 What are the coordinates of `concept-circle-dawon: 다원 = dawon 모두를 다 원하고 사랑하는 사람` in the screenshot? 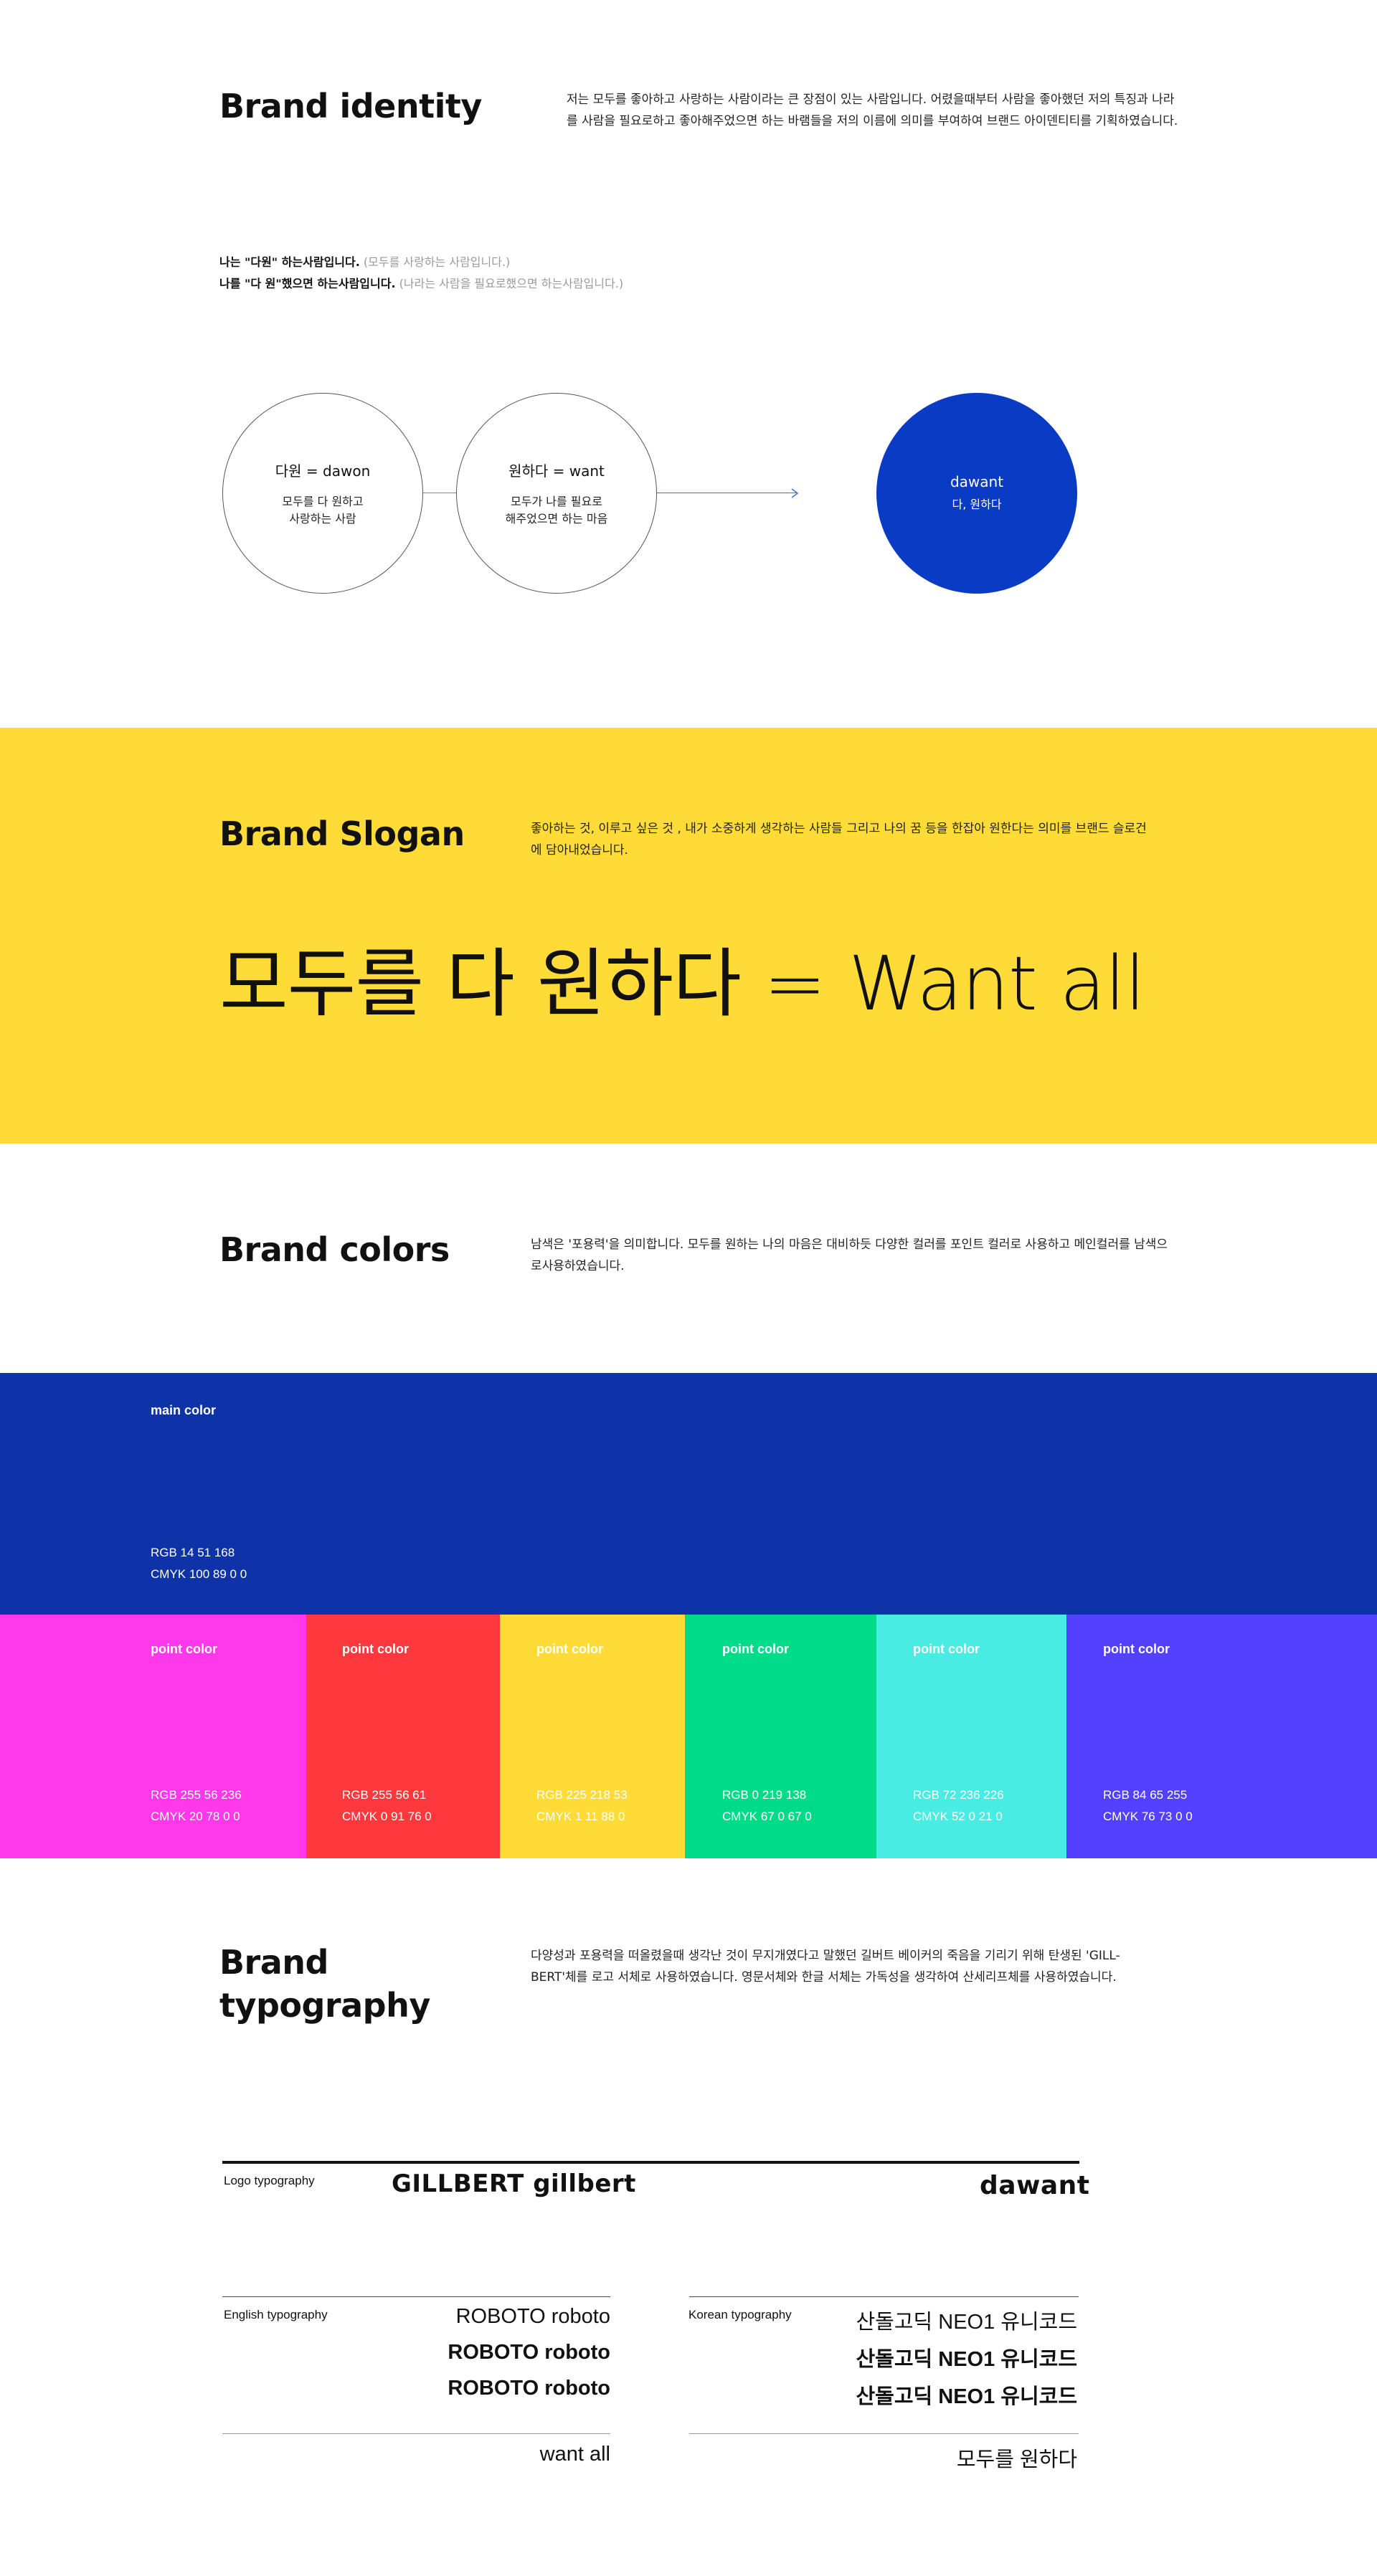 It's located at (322, 494).